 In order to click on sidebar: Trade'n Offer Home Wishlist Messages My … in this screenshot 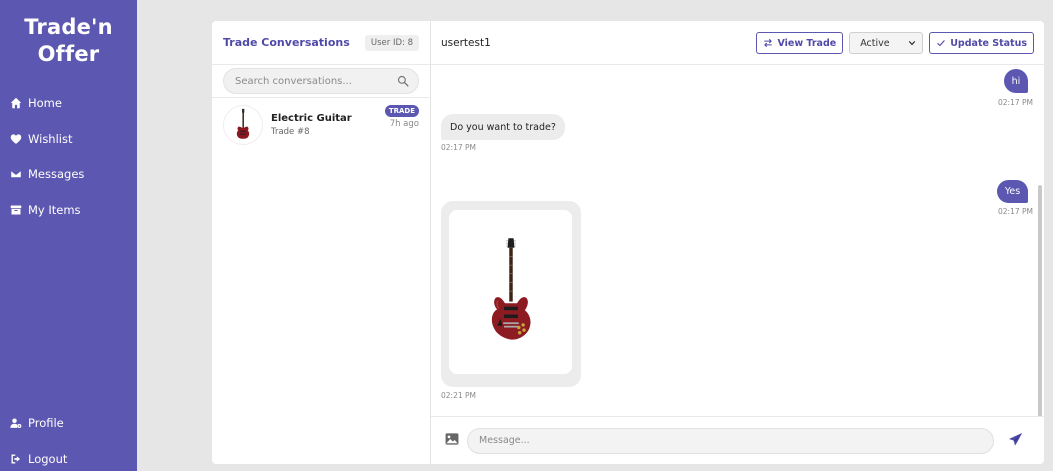, I will do `click(68, 235)`.